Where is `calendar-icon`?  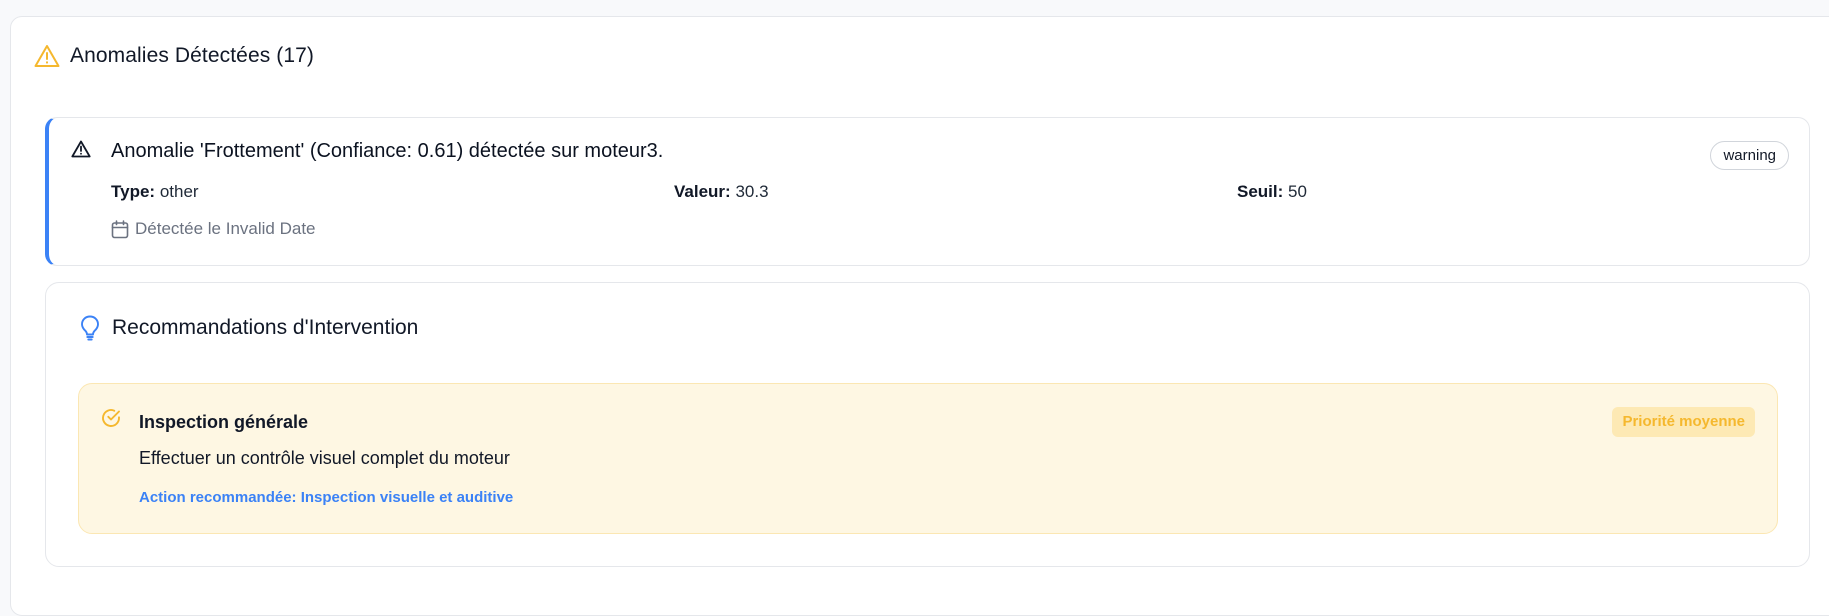 calendar-icon is located at coordinates (120, 229).